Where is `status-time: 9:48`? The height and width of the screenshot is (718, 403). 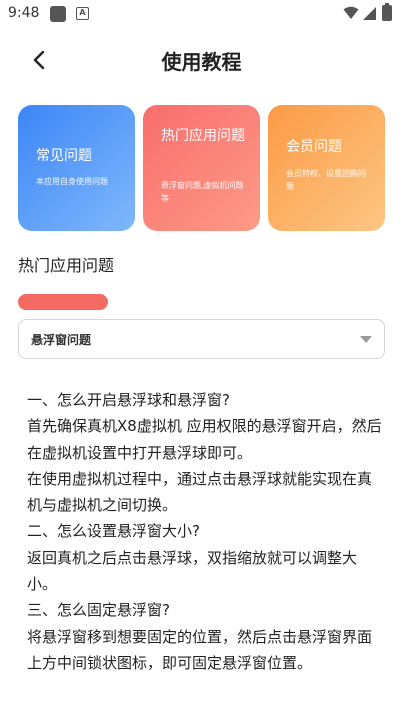
status-time: 9:48 is located at coordinates (24, 13).